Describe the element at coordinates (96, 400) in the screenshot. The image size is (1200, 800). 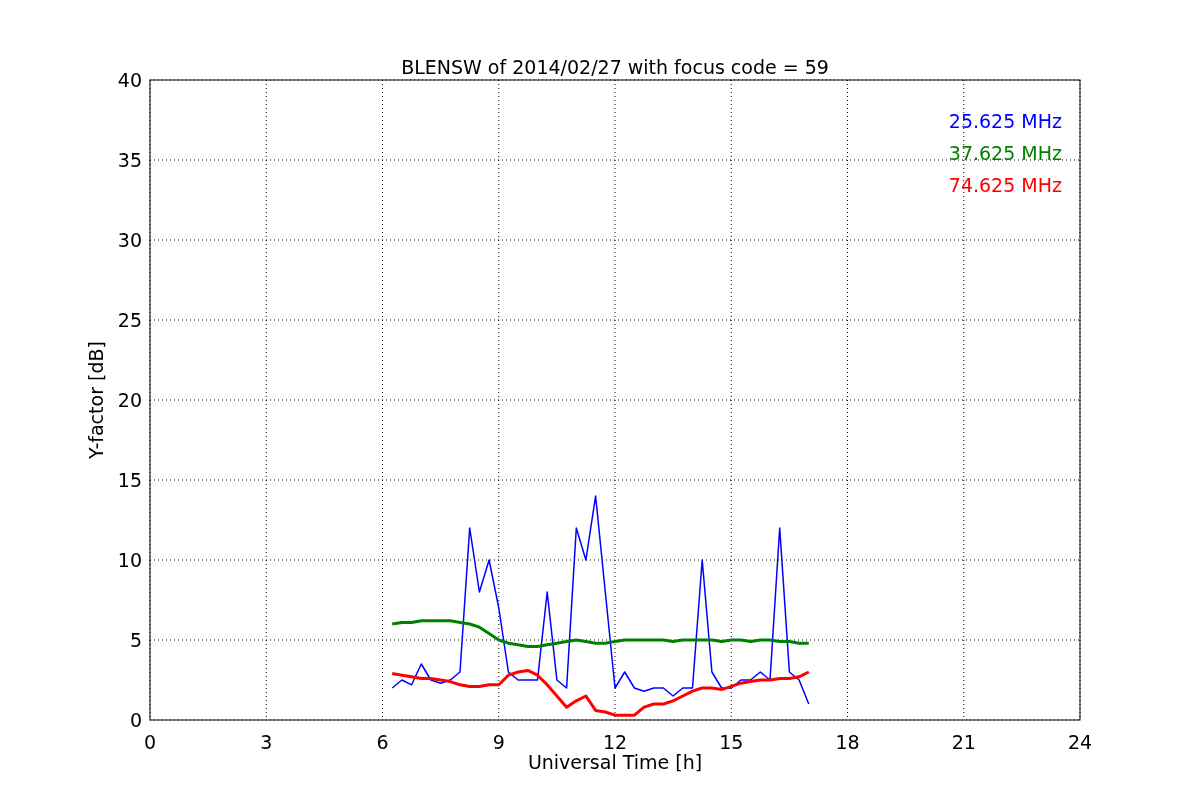
I see `y-axis-label: Y-factor [dB]` at that location.